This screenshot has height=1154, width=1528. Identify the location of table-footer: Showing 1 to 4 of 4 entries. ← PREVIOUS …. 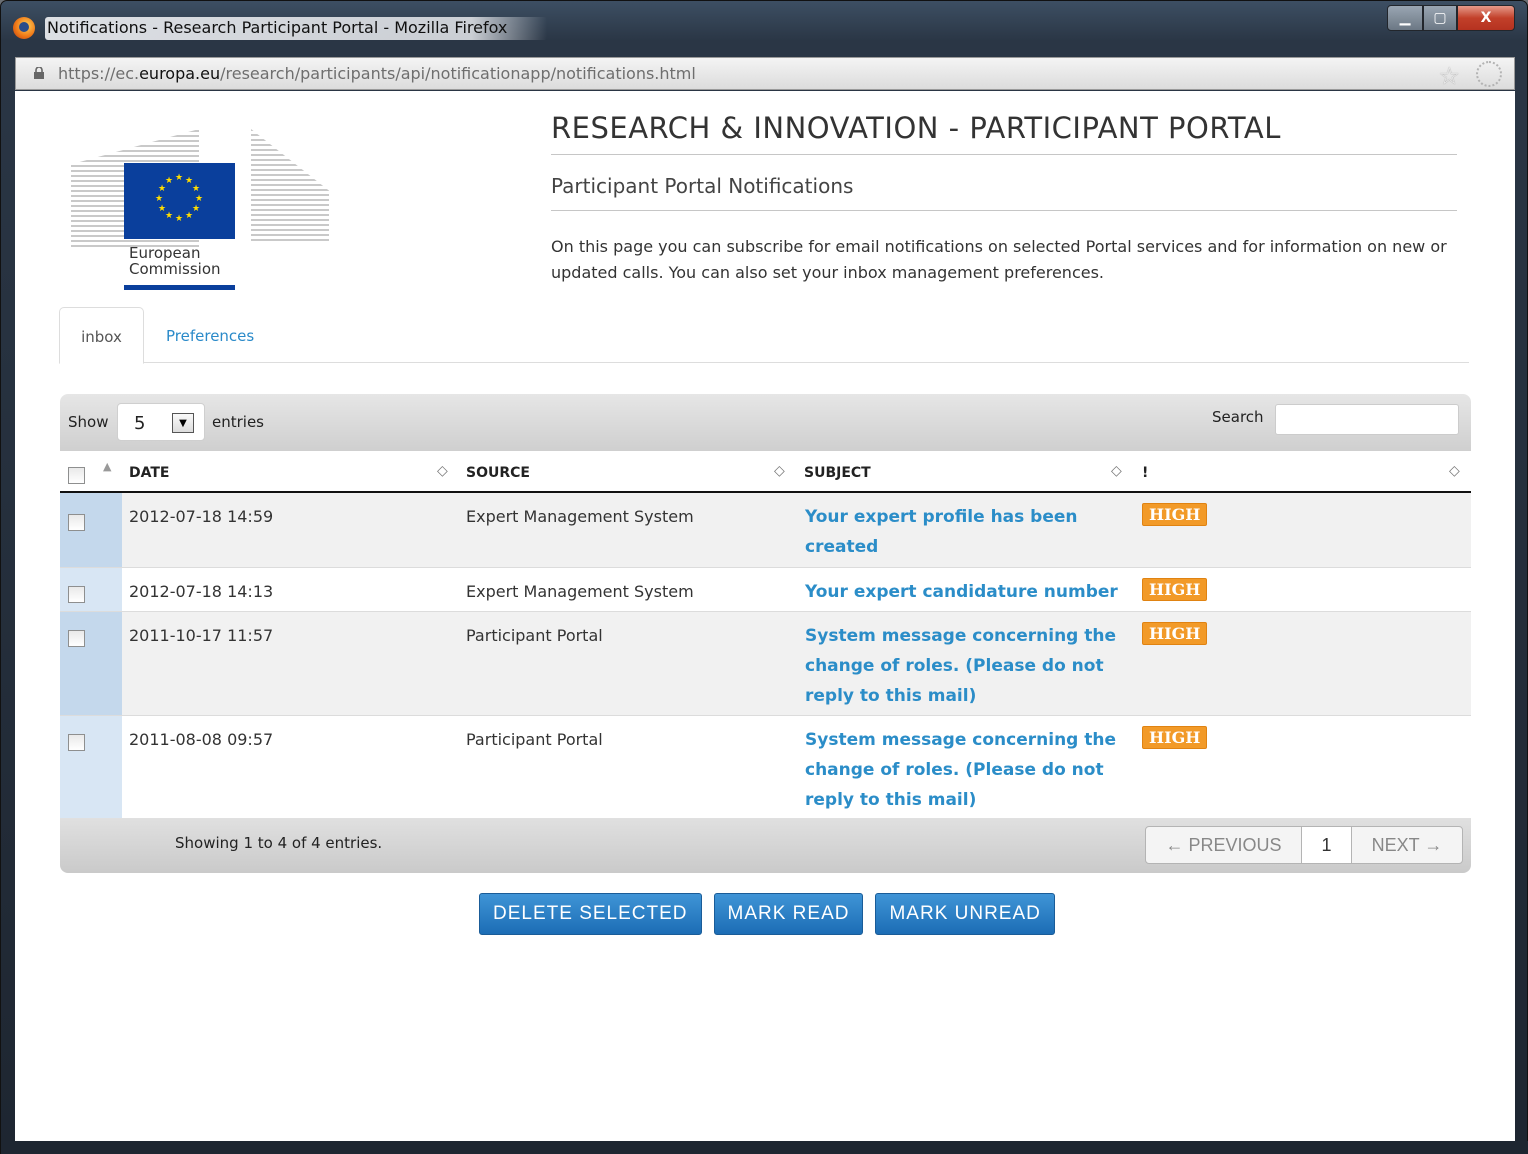
(765, 845).